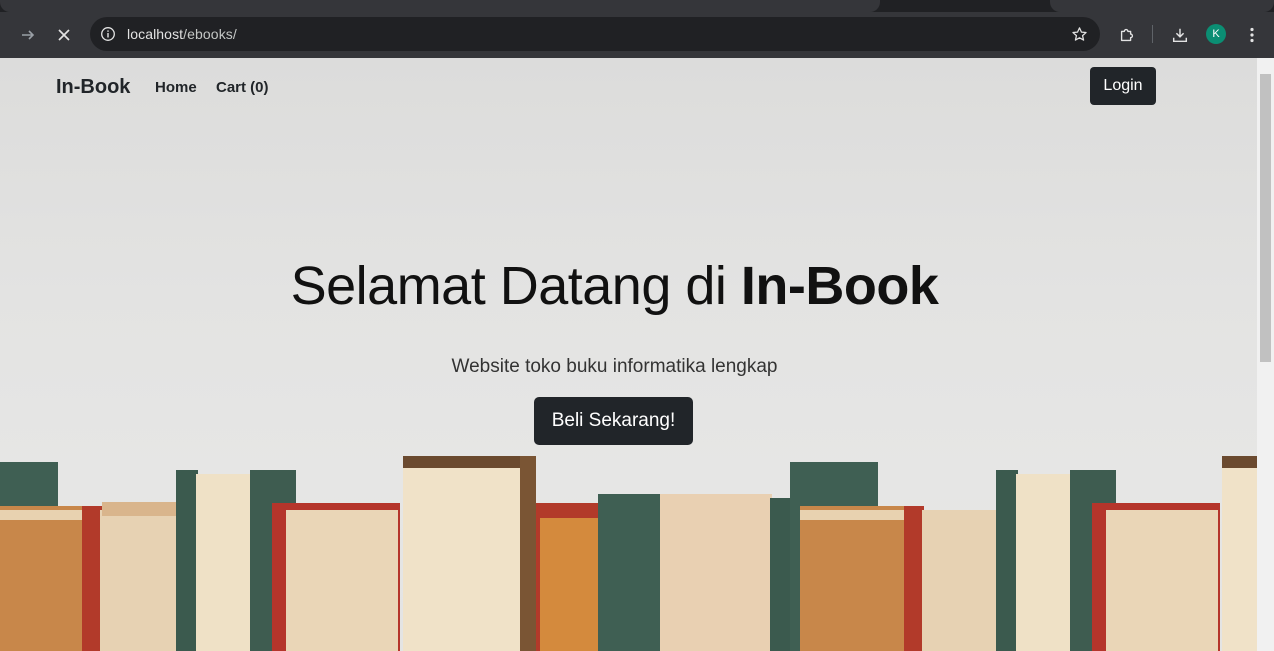  I want to click on nav-link-home: Home, so click(176, 87).